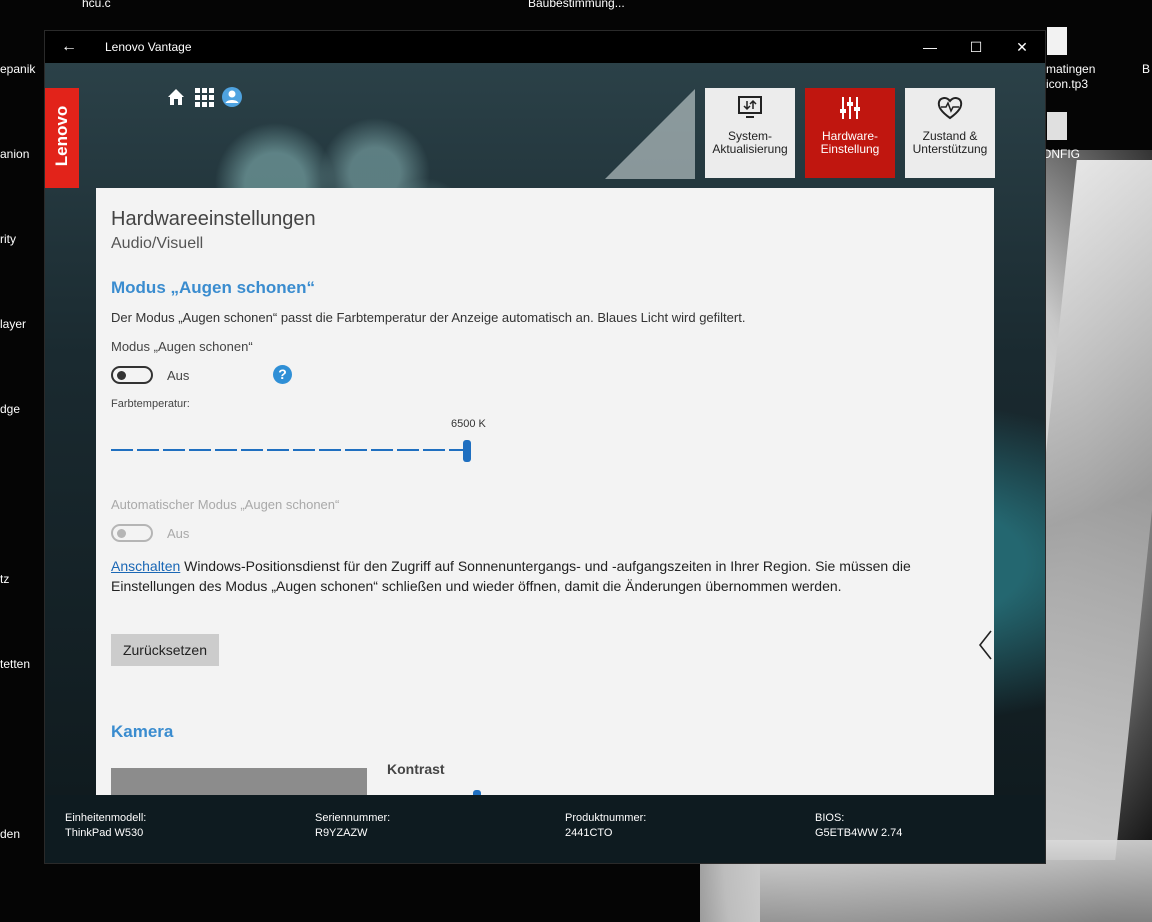  Describe the element at coordinates (225, 504) in the screenshot. I see `auto-eye-care-label: Automatischer Modus „Augen schonen“` at that location.